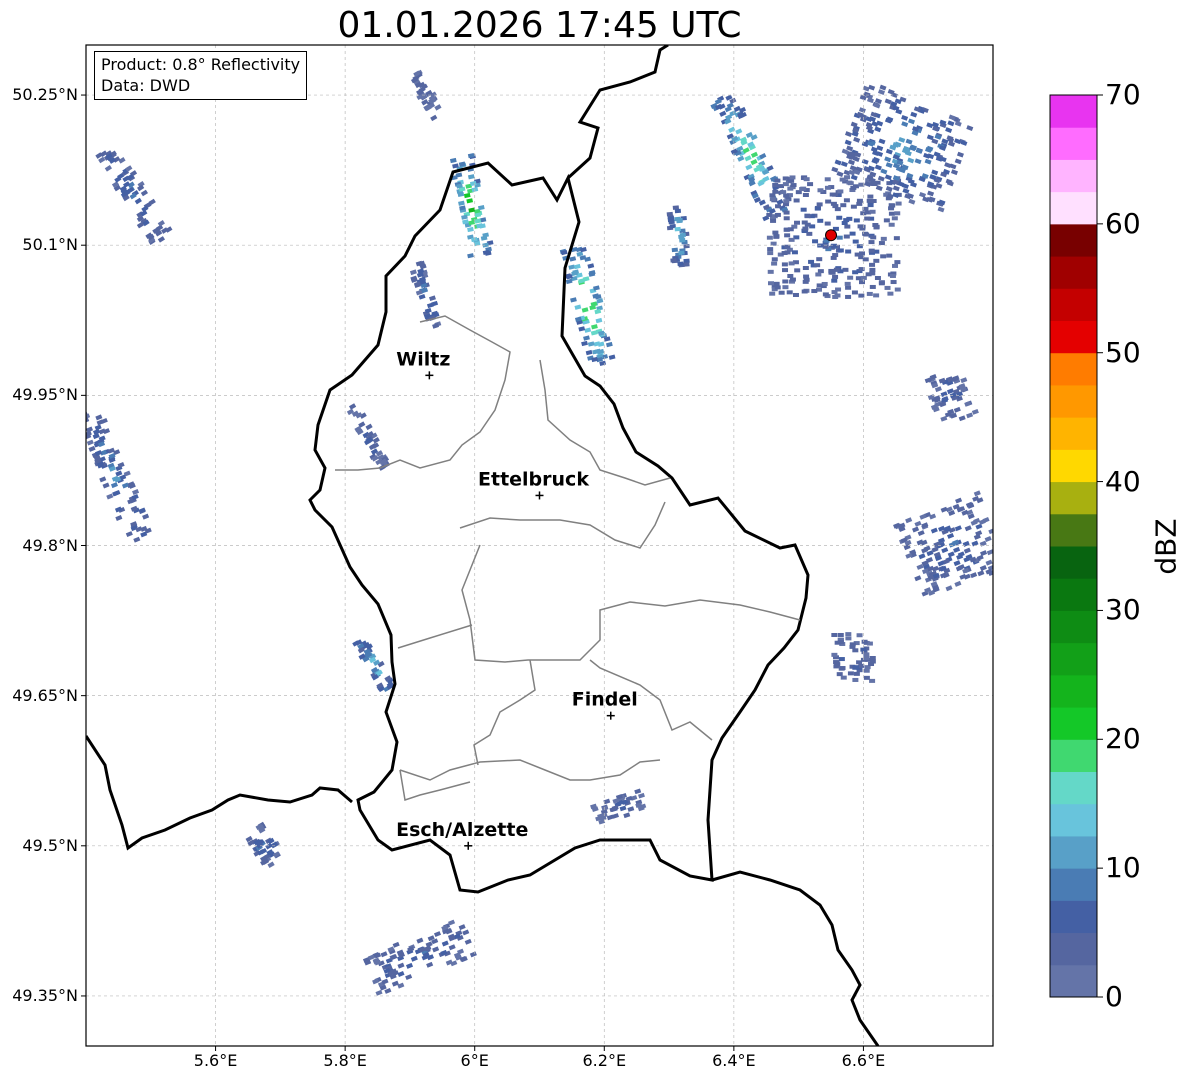  I want to click on data-source-text: Data: DWD, so click(146, 85).